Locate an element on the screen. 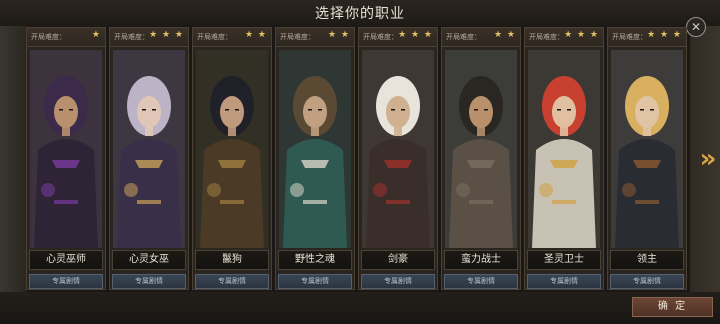 The height and width of the screenshot is (324, 720). class-name: 圣灵卫士 is located at coordinates (564, 260).